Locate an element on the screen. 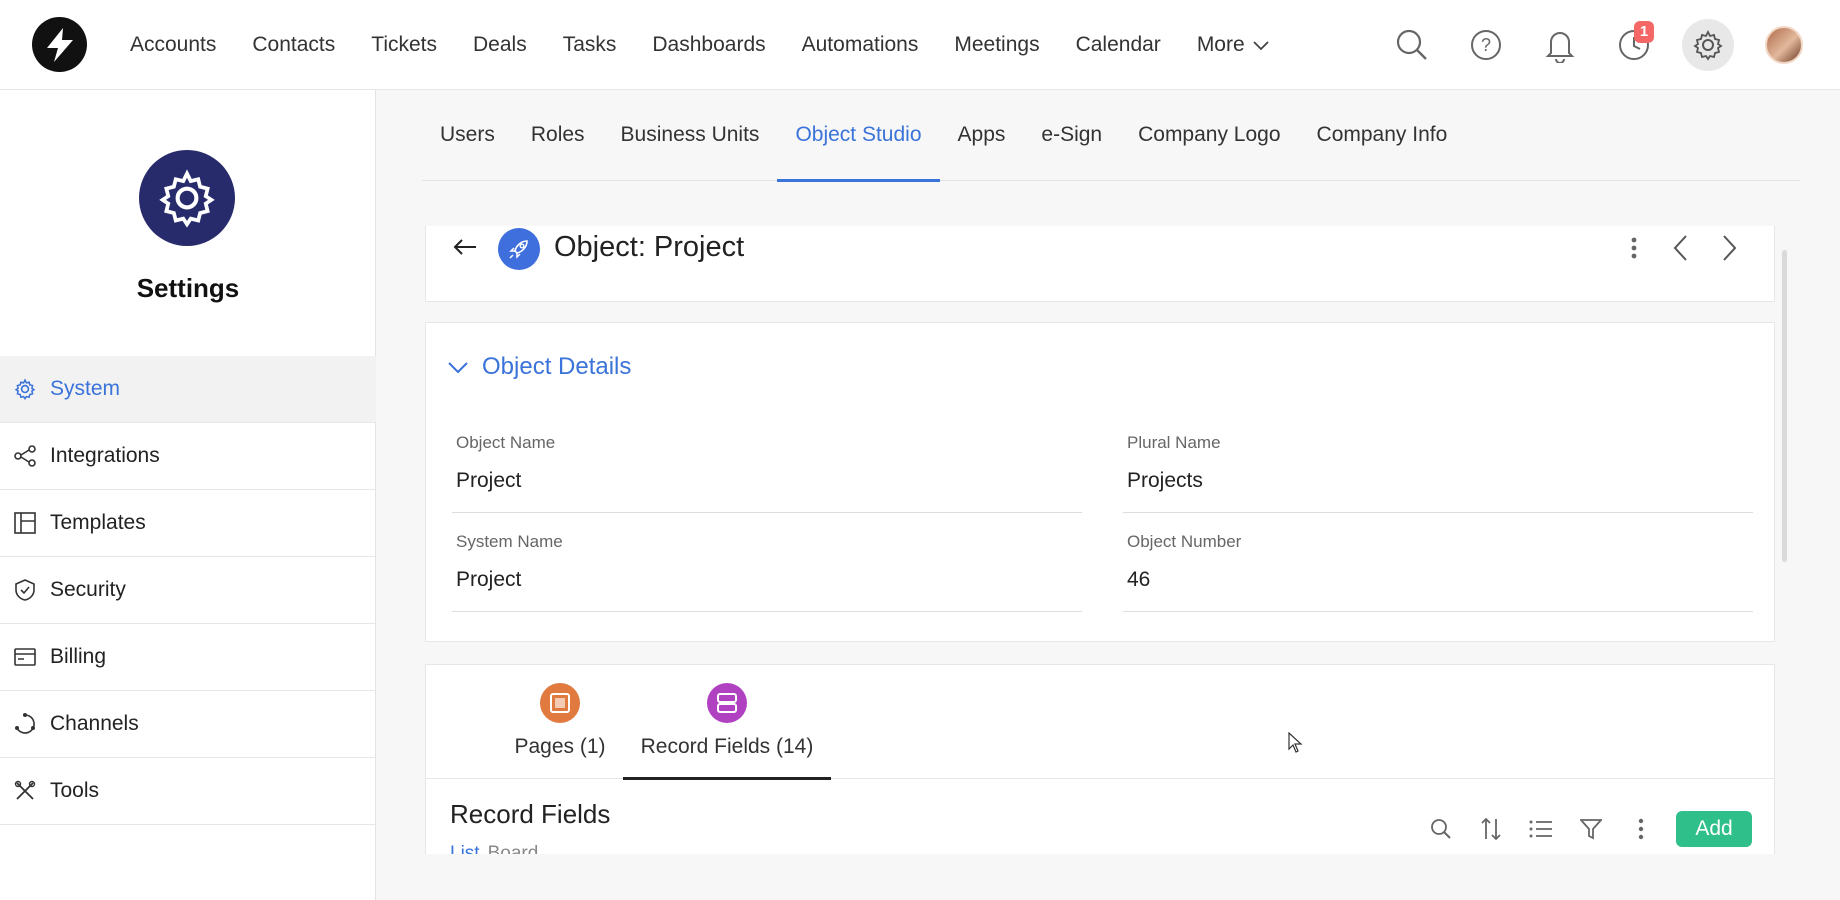  app-logo-icon is located at coordinates (59, 44).